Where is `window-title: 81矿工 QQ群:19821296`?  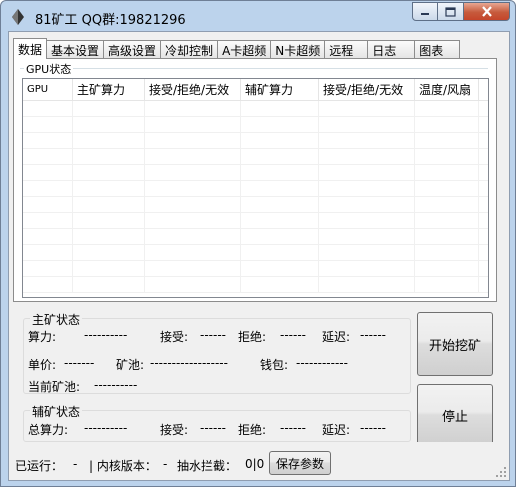
window-title: 81矿工 QQ群:19821296 is located at coordinates (110, 20).